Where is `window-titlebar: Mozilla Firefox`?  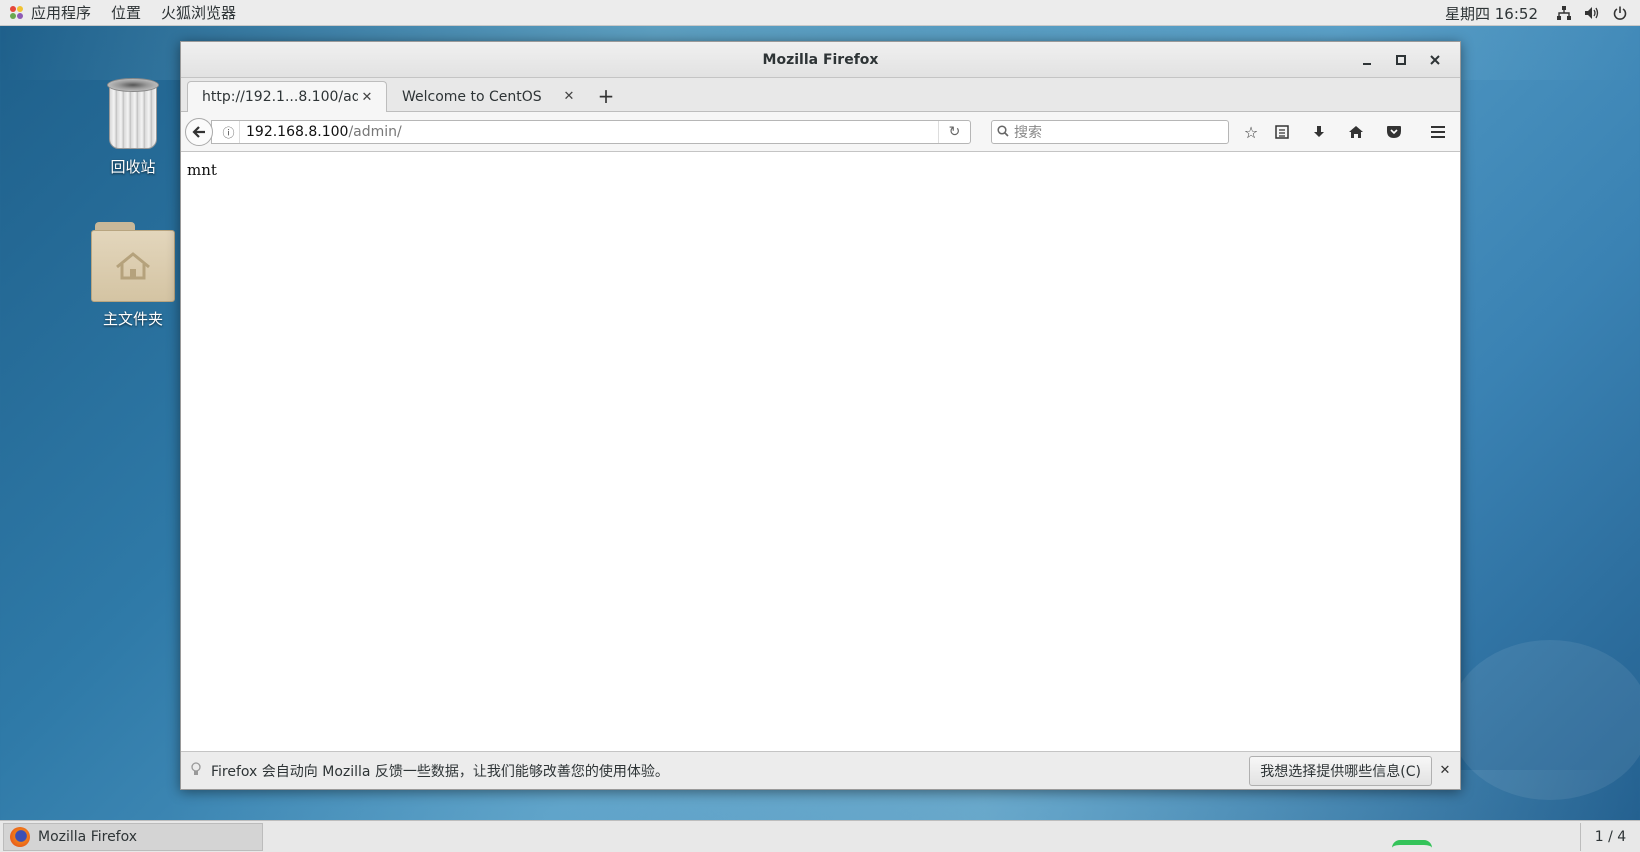
window-titlebar: Mozilla Firefox is located at coordinates (820, 60).